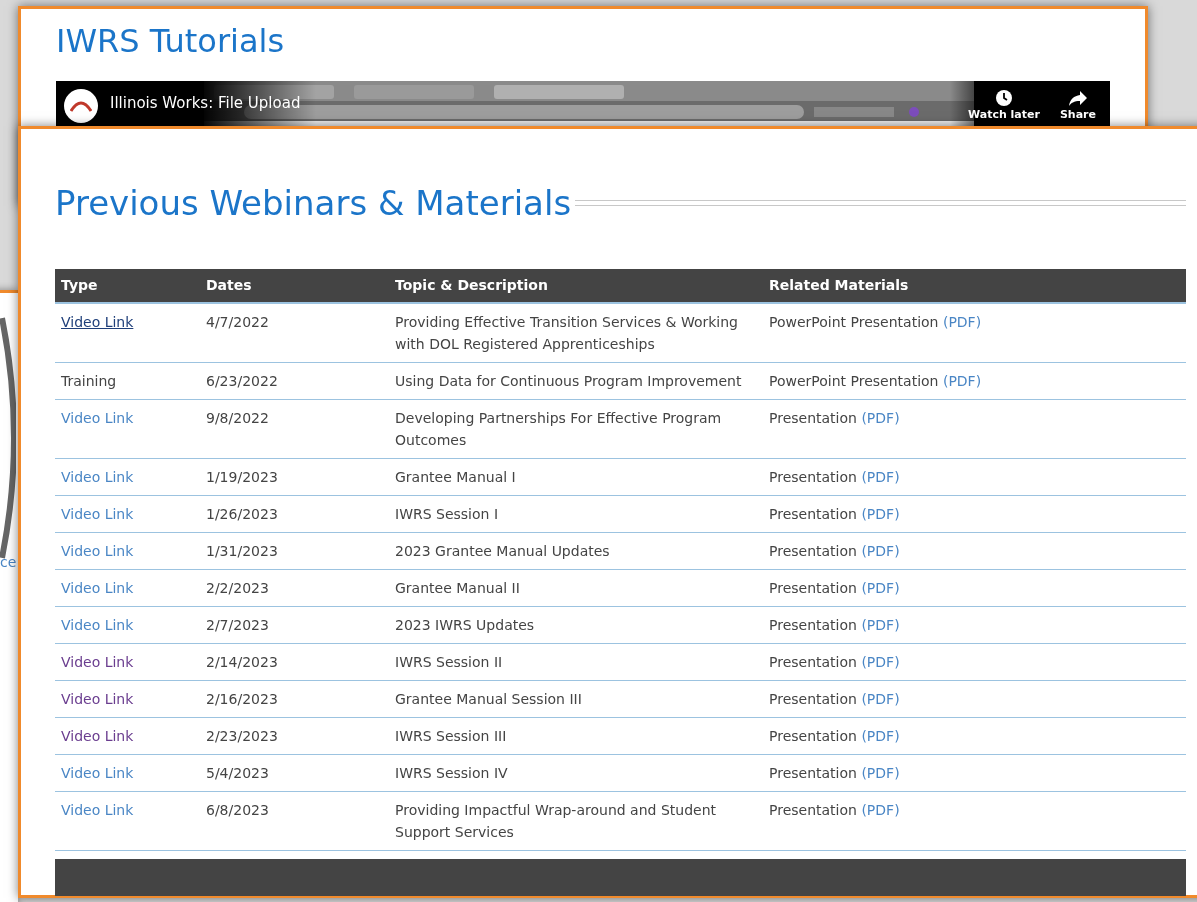 Image resolution: width=1197 pixels, height=902 pixels. What do you see at coordinates (237, 588) in the screenshot?
I see `date-text: 2/2/2023` at bounding box center [237, 588].